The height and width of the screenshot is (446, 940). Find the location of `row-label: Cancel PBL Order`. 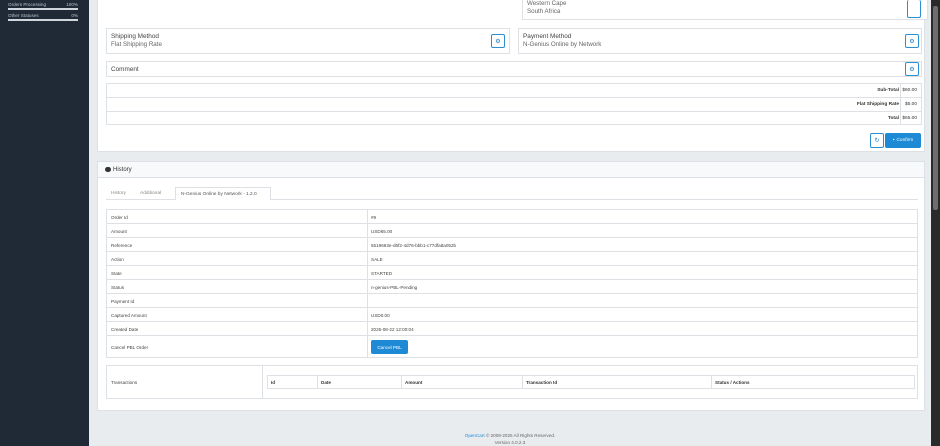

row-label: Cancel PBL Order is located at coordinates (130, 347).